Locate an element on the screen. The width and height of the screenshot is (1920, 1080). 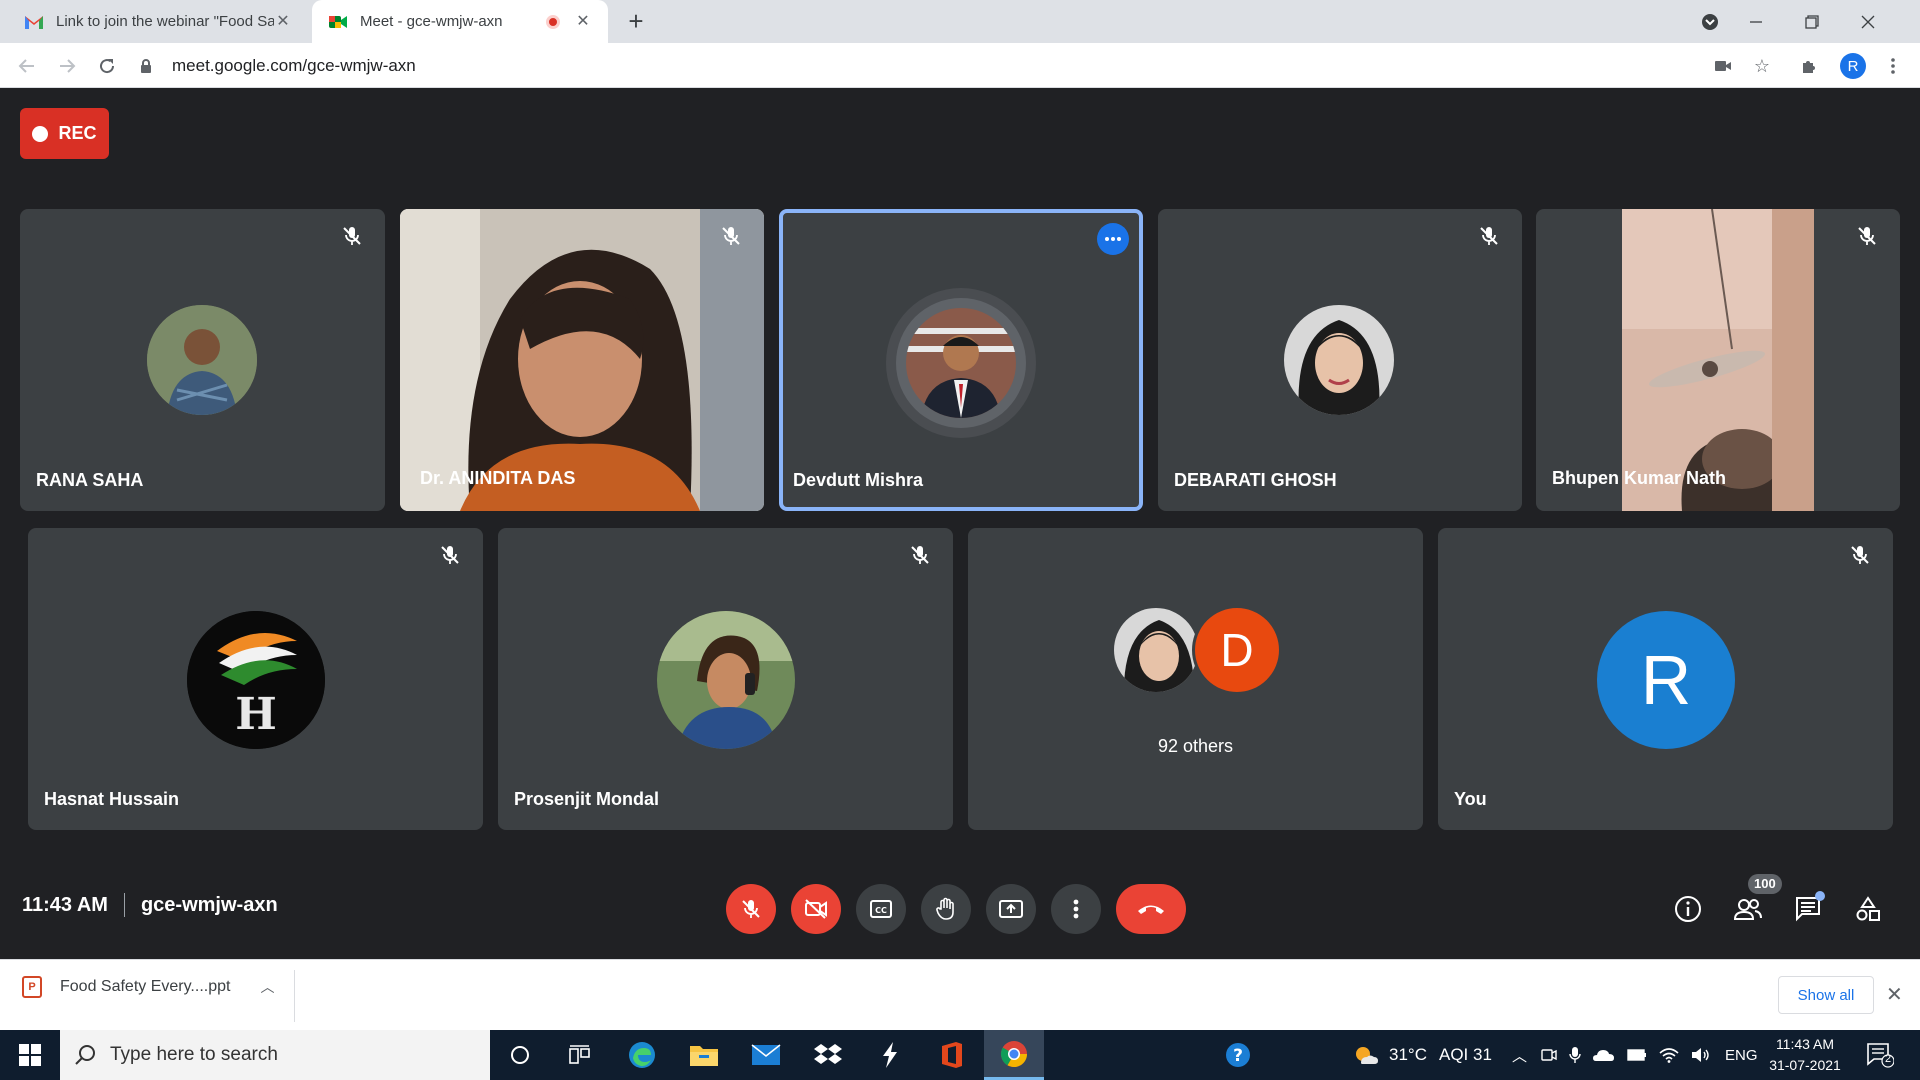
battery-icon is located at coordinates (1637, 1055).